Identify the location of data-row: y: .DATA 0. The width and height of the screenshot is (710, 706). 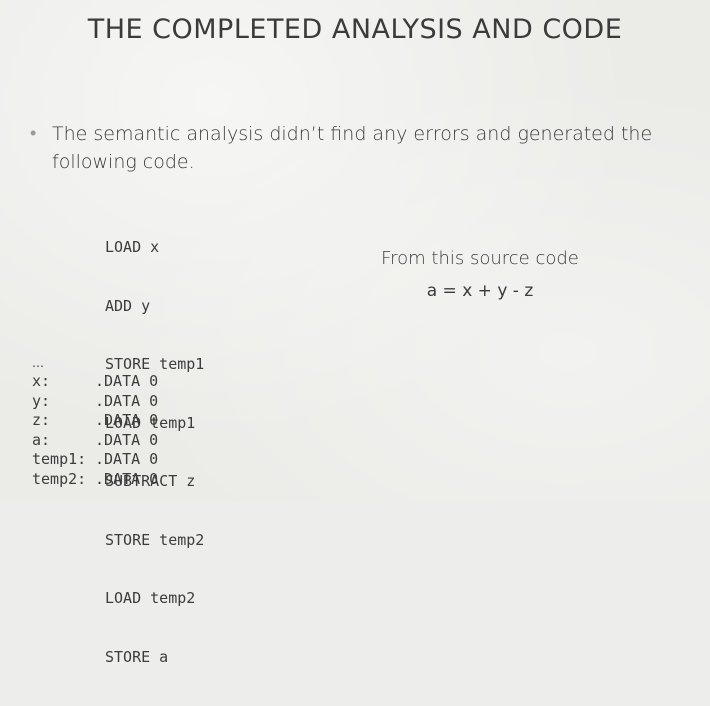
(95, 402).